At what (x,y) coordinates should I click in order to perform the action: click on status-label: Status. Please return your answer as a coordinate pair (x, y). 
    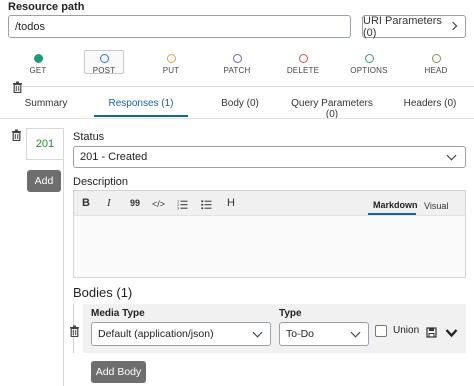
    Looking at the image, I should click on (89, 137).